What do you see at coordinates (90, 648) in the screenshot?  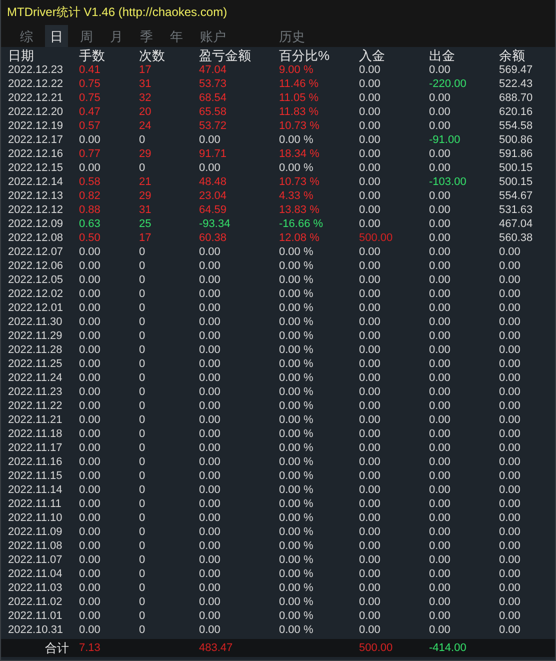 I see `total-cell-text: 7.13` at bounding box center [90, 648].